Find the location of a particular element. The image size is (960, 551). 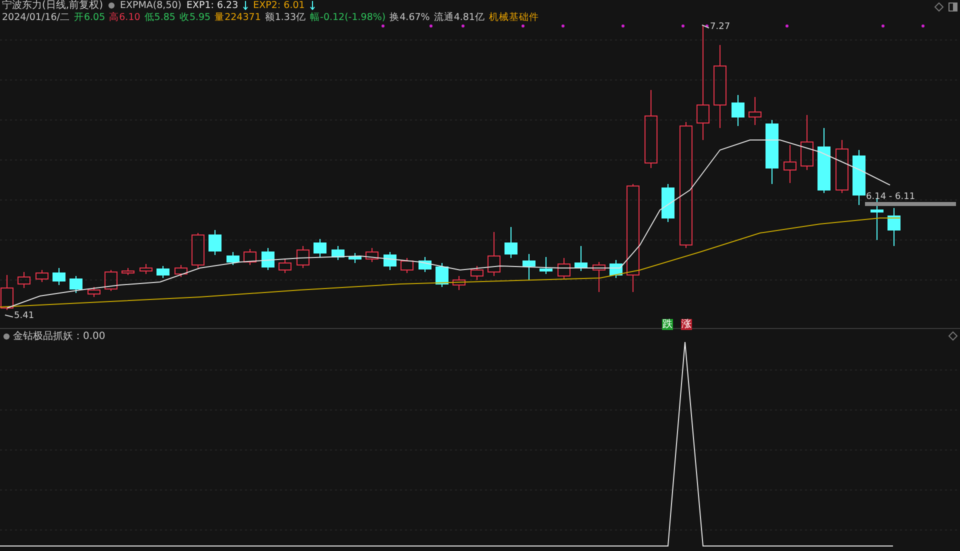

high-price-label: 7.27 is located at coordinates (720, 27).